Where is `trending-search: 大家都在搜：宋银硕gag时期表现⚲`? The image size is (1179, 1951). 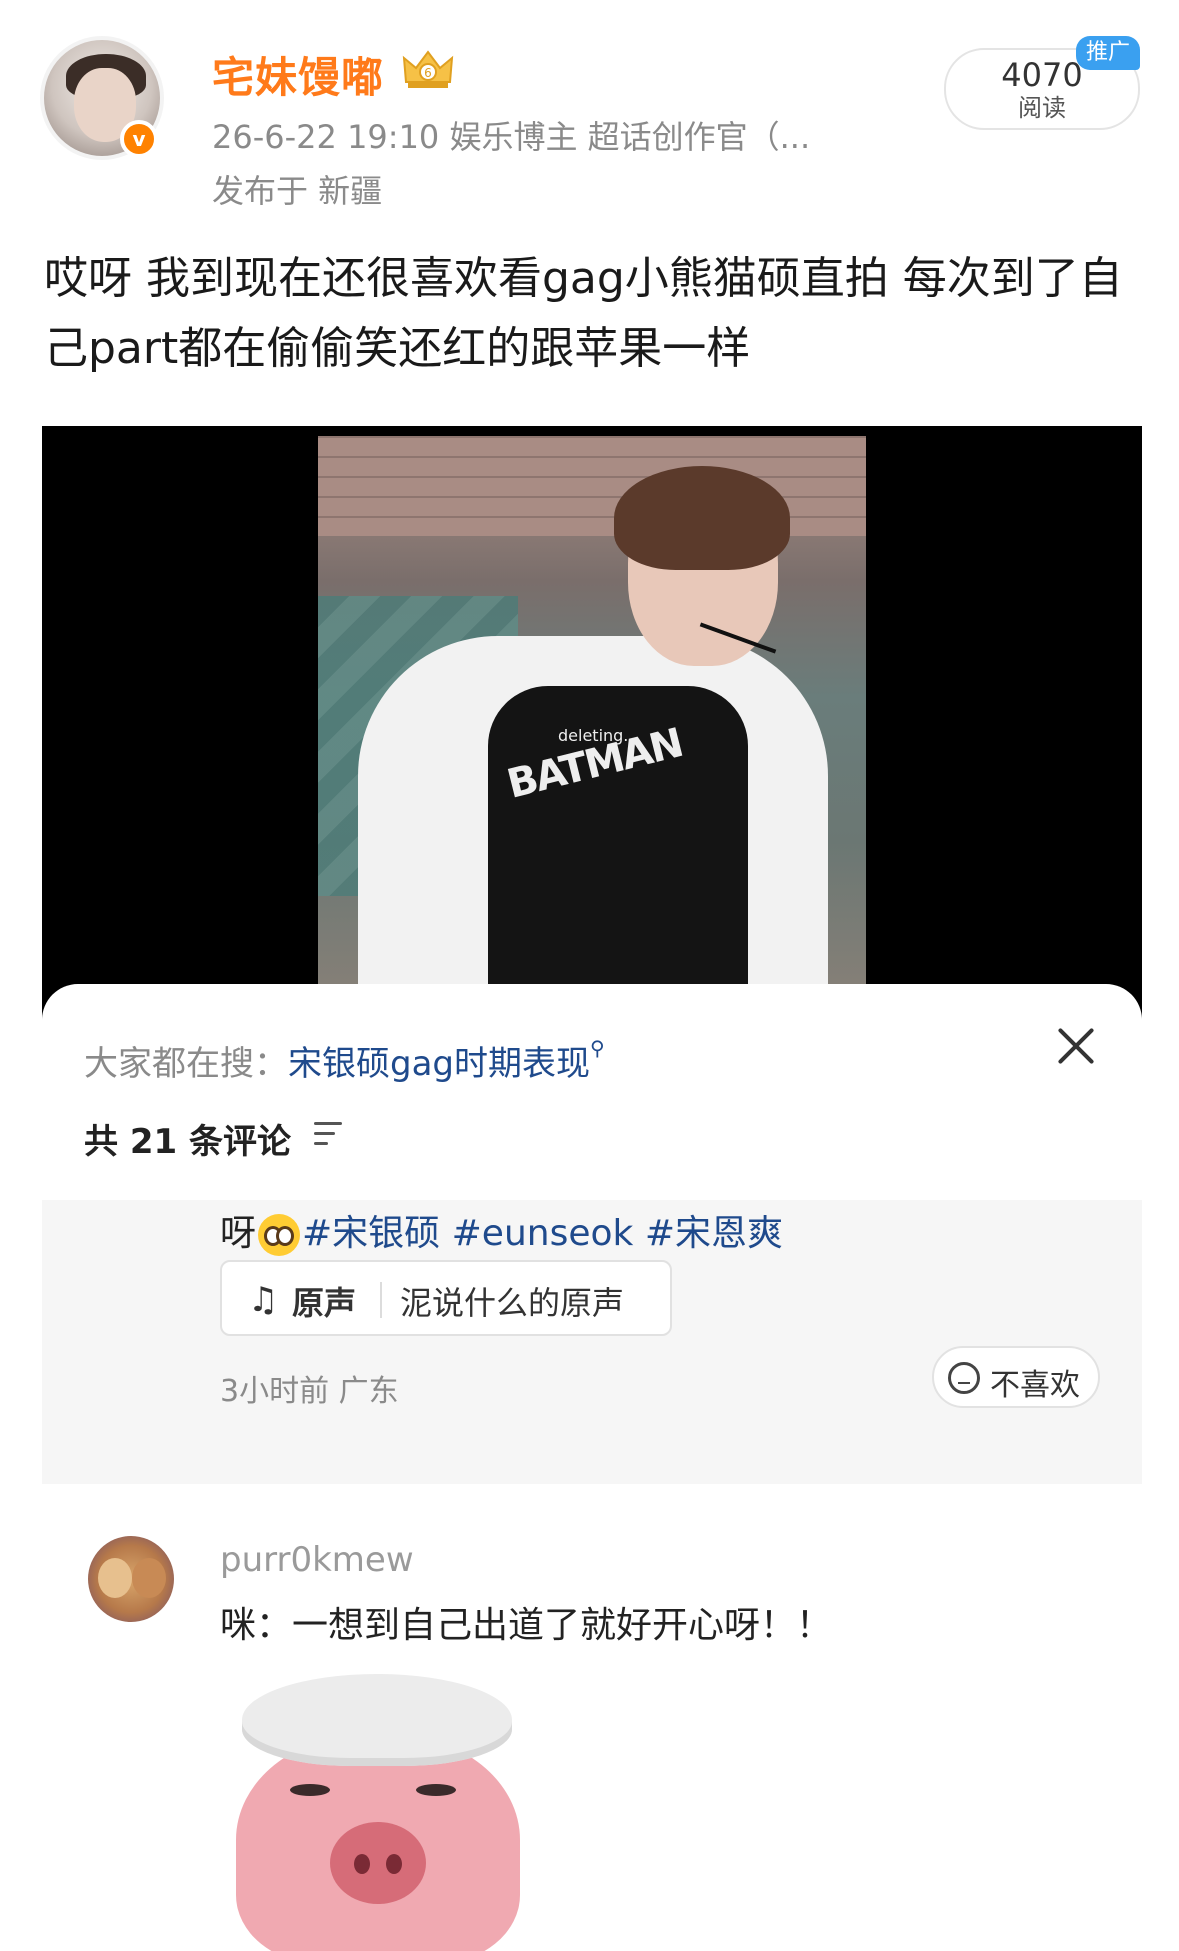
trending-search: 大家都在搜：宋银硕gag时期表现⚲ is located at coordinates (344, 1060).